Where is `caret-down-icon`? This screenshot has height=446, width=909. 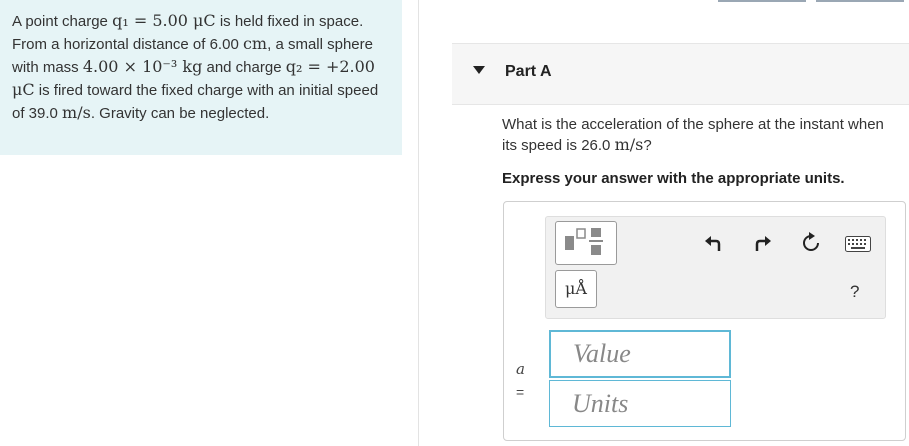 caret-down-icon is located at coordinates (479, 70).